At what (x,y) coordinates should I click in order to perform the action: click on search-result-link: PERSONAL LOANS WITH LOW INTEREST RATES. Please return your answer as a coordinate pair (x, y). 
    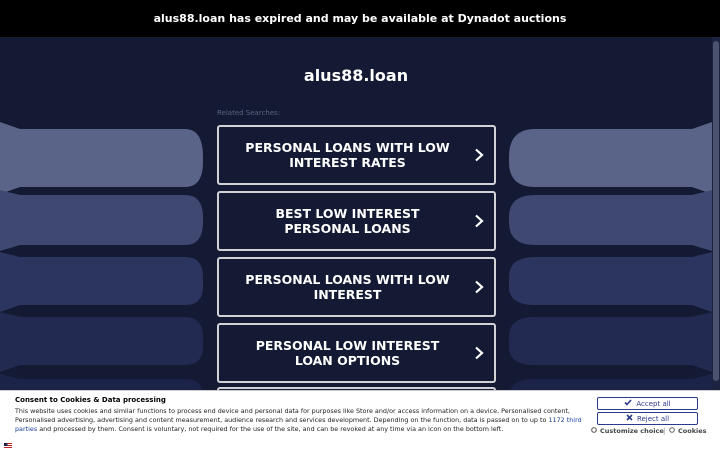
    Looking at the image, I should click on (356, 155).